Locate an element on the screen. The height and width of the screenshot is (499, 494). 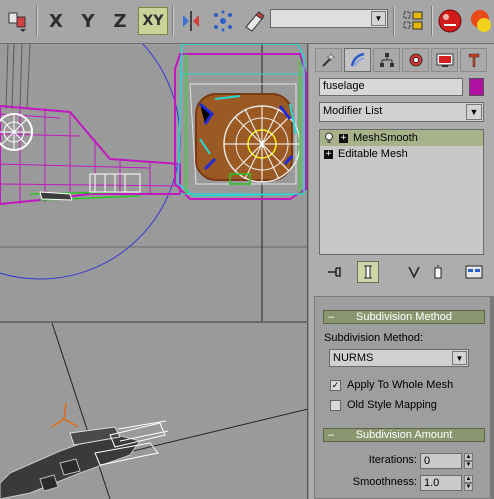
object-name-field: fuselage is located at coordinates (391, 87).